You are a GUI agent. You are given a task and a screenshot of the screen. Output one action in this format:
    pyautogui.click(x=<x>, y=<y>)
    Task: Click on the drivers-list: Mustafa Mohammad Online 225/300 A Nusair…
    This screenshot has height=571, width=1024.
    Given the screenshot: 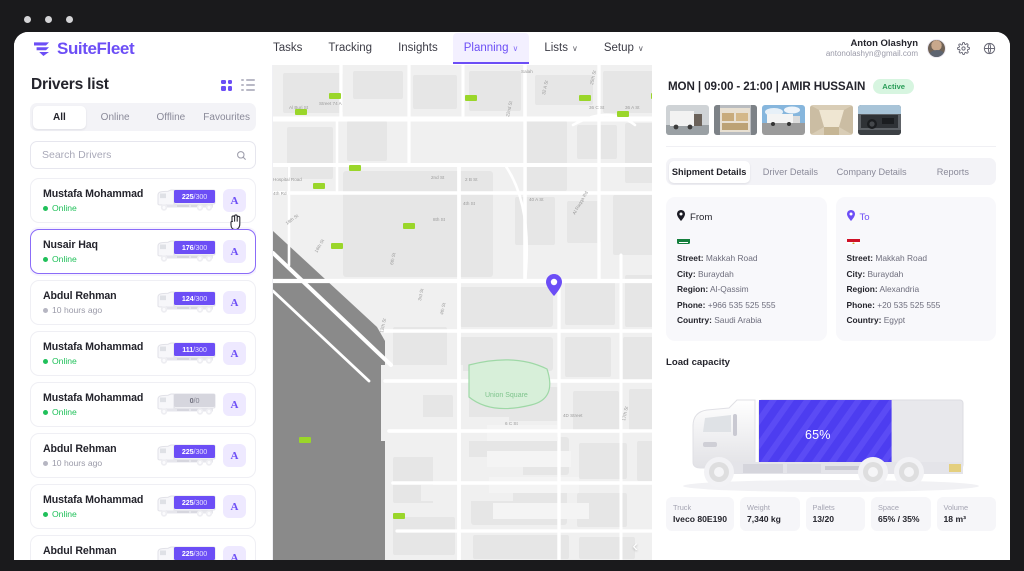 What is the action you would take?
    pyautogui.click(x=143, y=369)
    